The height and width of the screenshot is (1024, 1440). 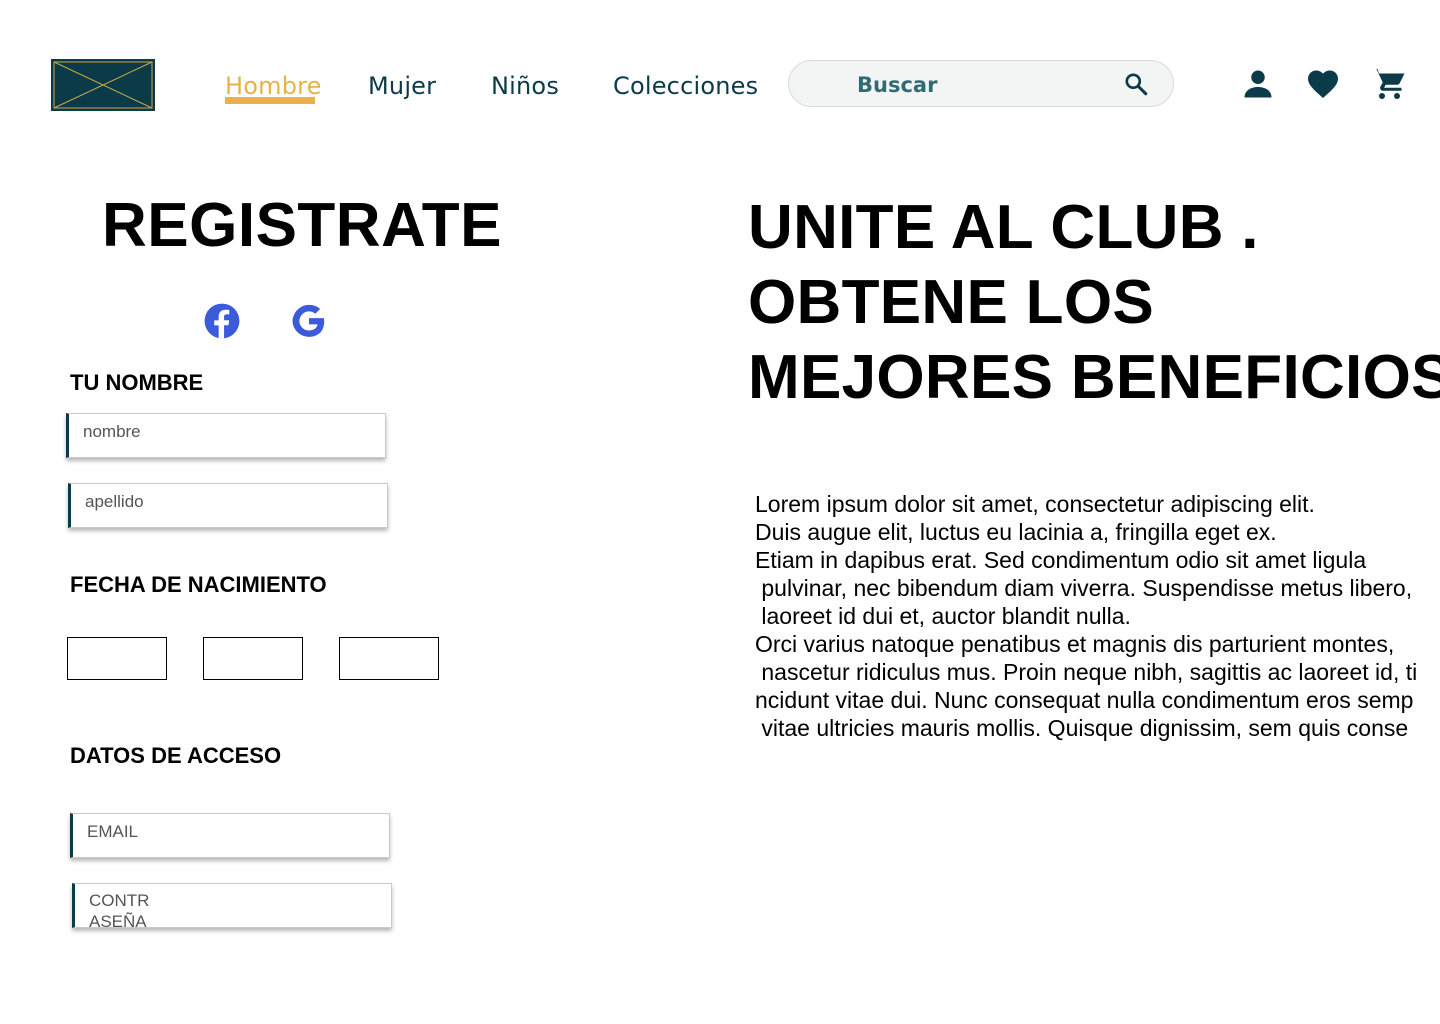 What do you see at coordinates (309, 321) in the screenshot?
I see `google-icon` at bounding box center [309, 321].